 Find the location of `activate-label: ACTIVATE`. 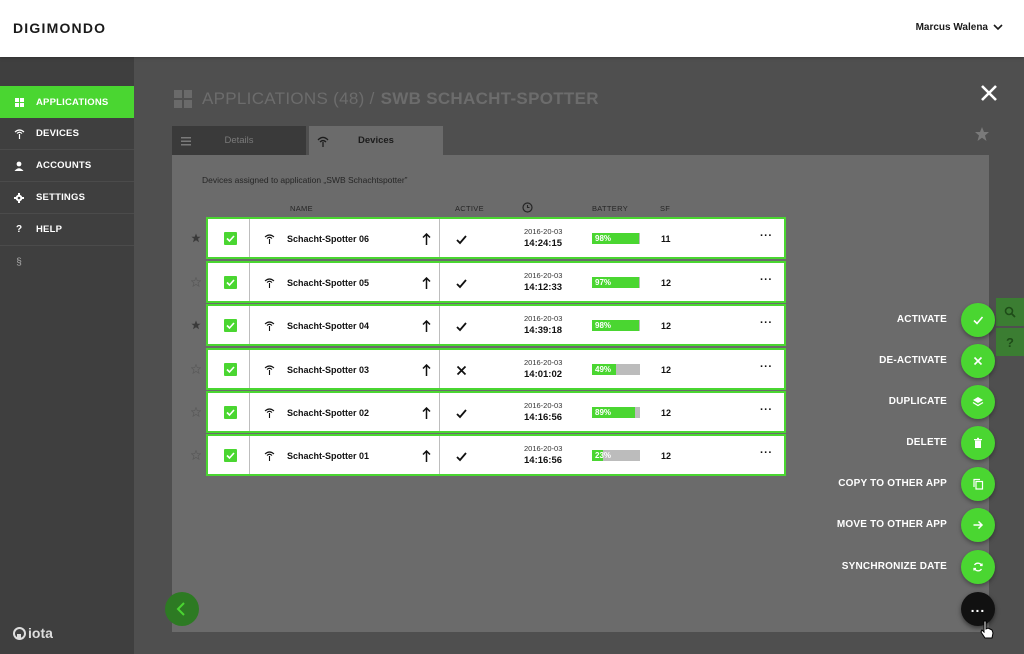

activate-label: ACTIVATE is located at coordinates (922, 319).